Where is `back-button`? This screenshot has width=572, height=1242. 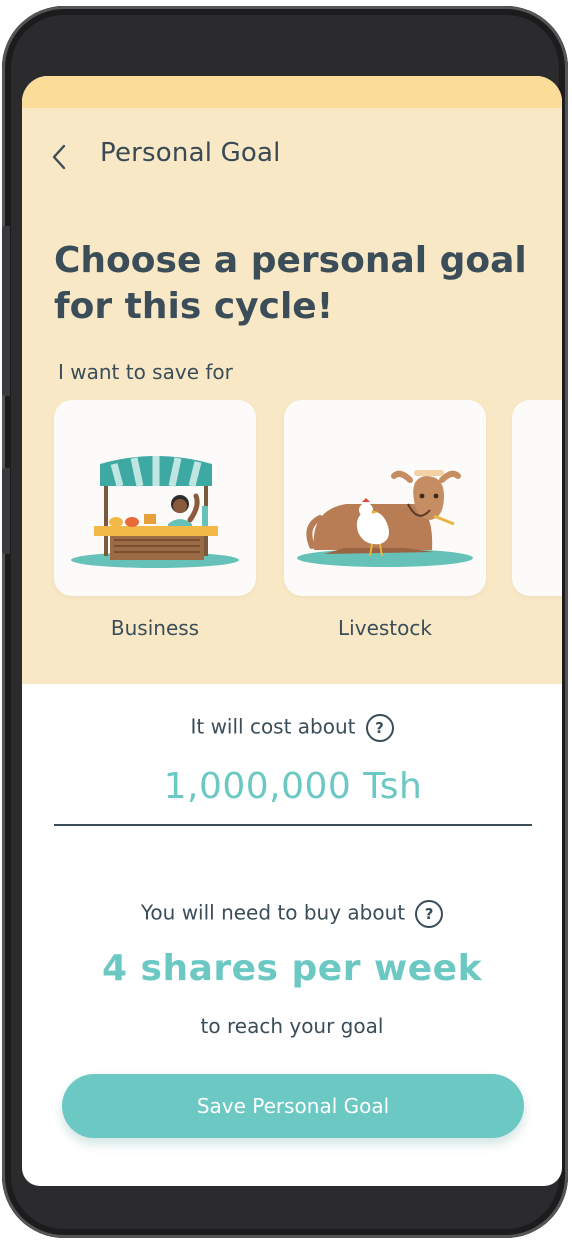 back-button is located at coordinates (59, 157).